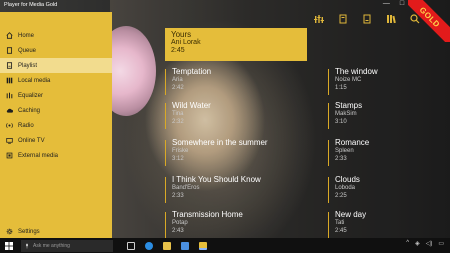 The image size is (450, 253). I want to click on network-icon: ◈, so click(417, 243).